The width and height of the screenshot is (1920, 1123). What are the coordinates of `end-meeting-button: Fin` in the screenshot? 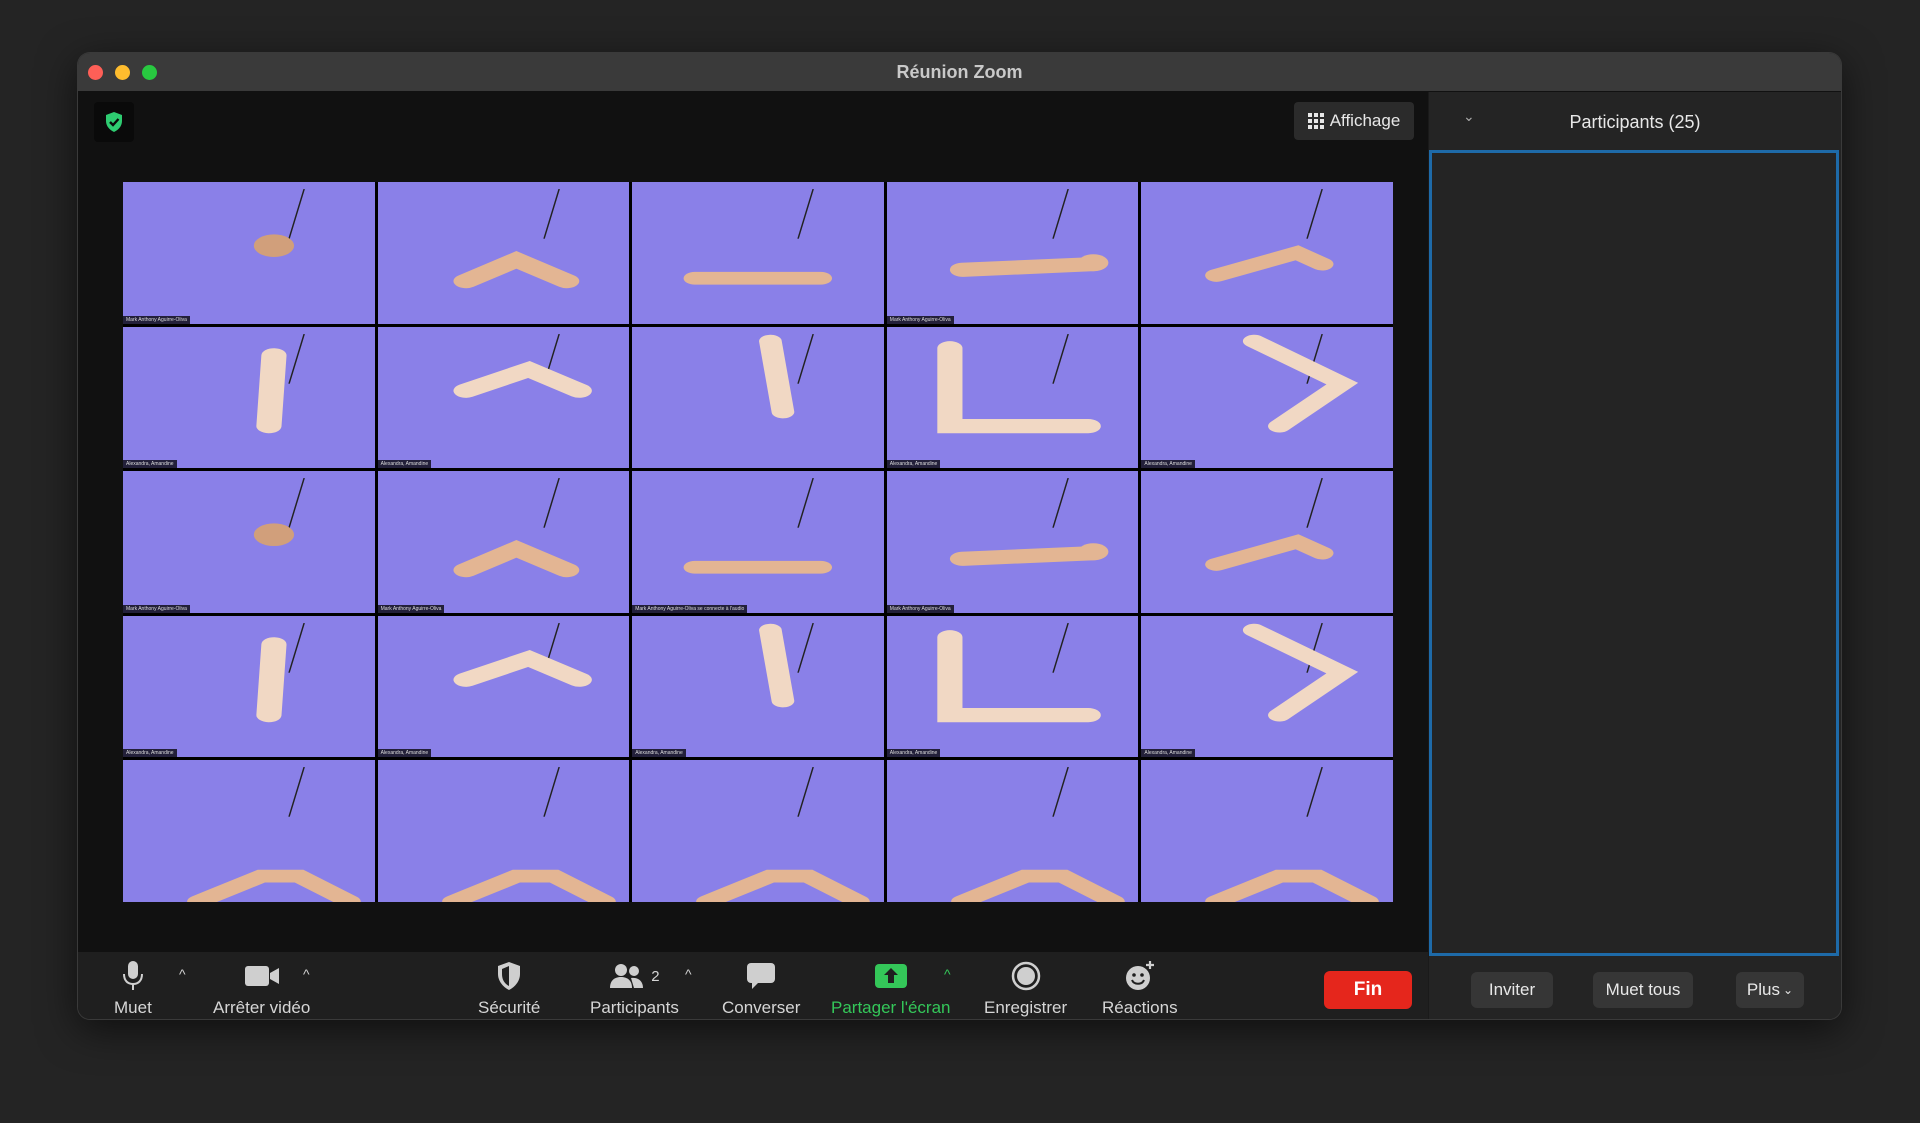 It's located at (1368, 990).